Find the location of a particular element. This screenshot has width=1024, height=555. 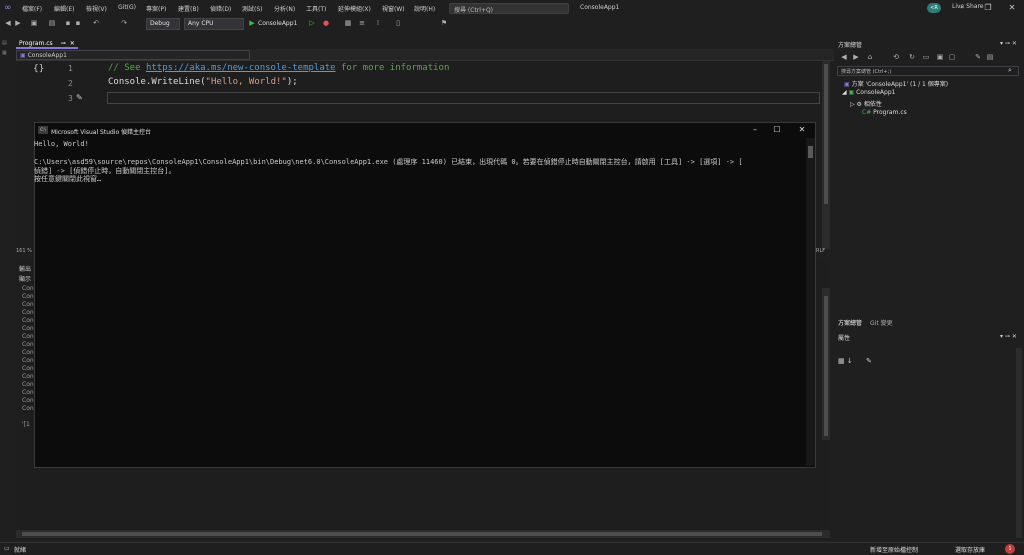

line-ending-indicator: RLF is located at coordinates (820, 251).